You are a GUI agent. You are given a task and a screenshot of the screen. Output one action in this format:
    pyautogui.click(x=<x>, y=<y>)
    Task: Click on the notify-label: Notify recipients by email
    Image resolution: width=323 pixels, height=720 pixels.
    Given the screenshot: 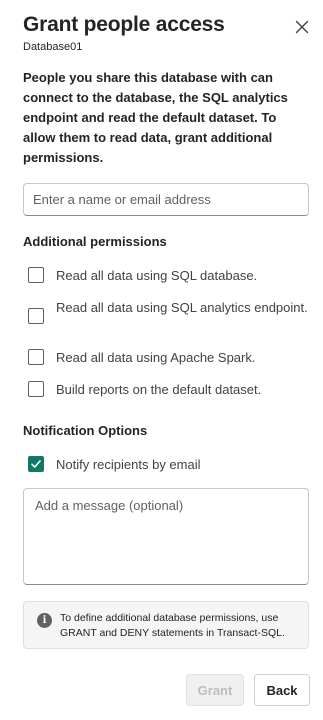 What is the action you would take?
    pyautogui.click(x=128, y=464)
    